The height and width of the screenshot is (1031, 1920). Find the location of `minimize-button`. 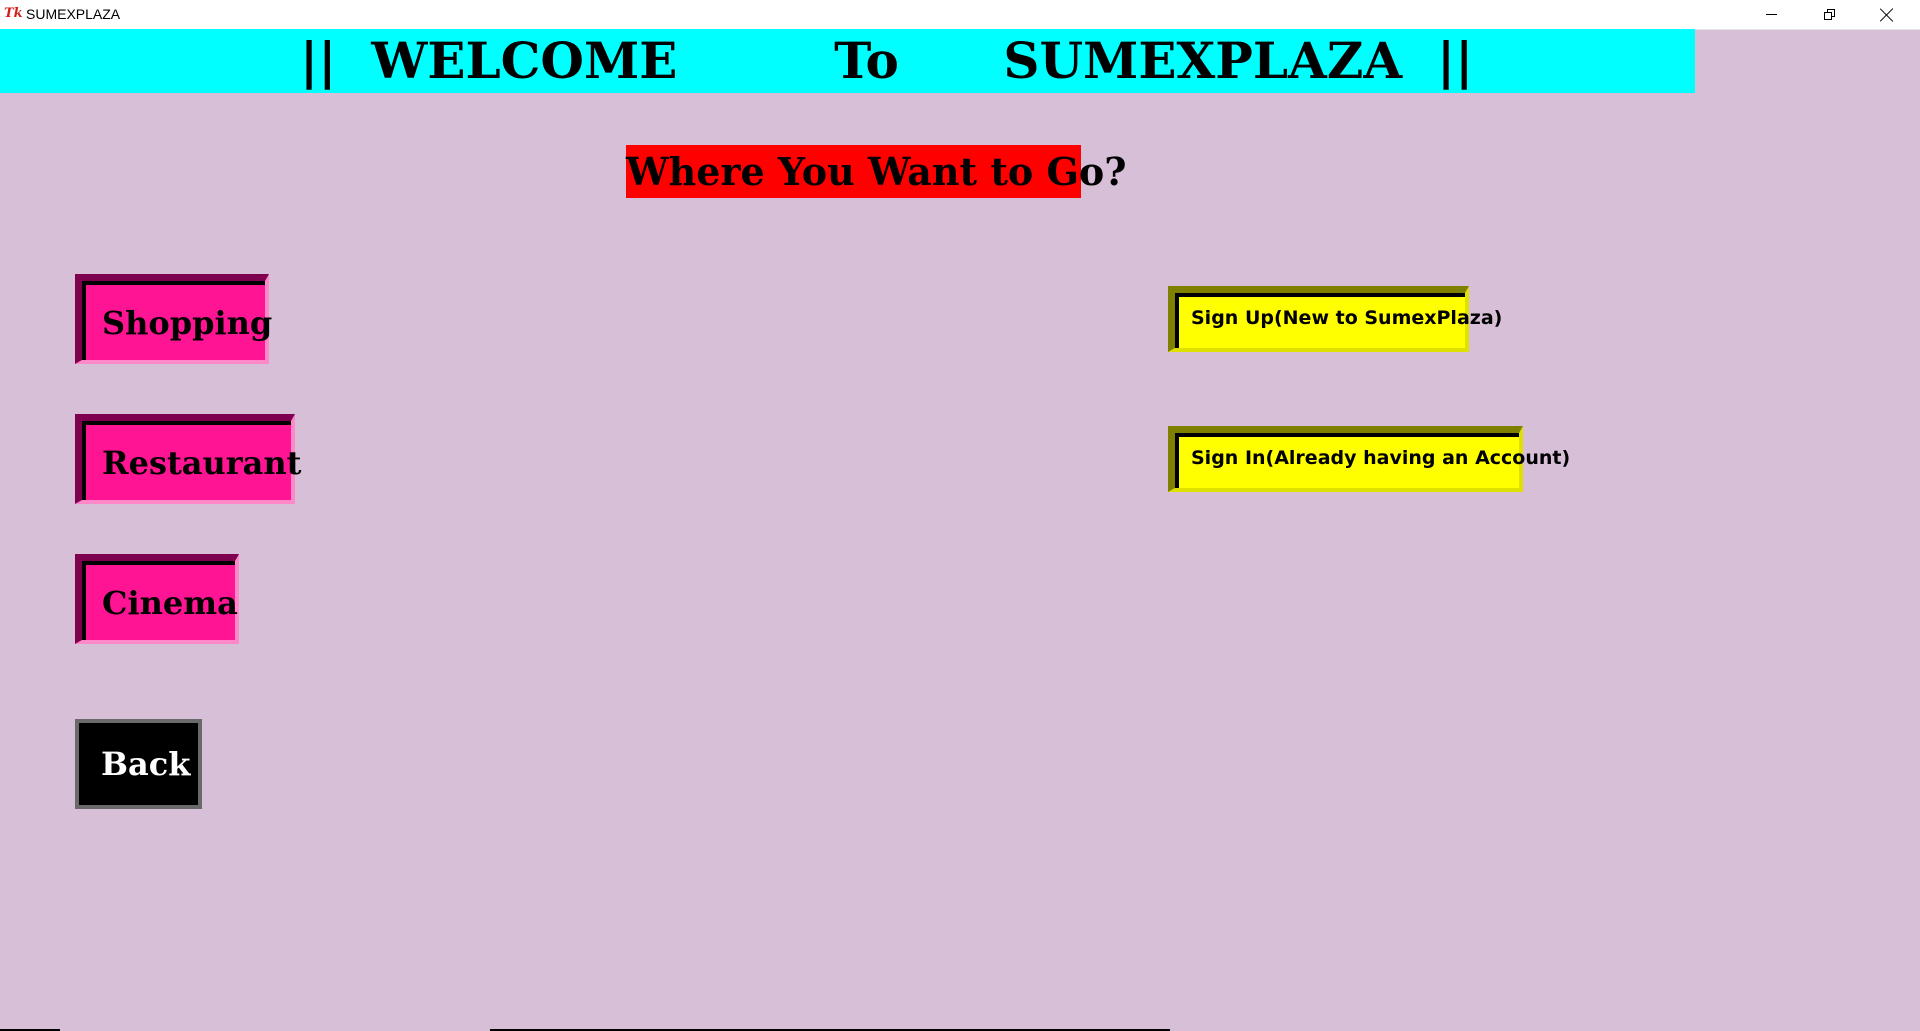

minimize-button is located at coordinates (1771, 14).